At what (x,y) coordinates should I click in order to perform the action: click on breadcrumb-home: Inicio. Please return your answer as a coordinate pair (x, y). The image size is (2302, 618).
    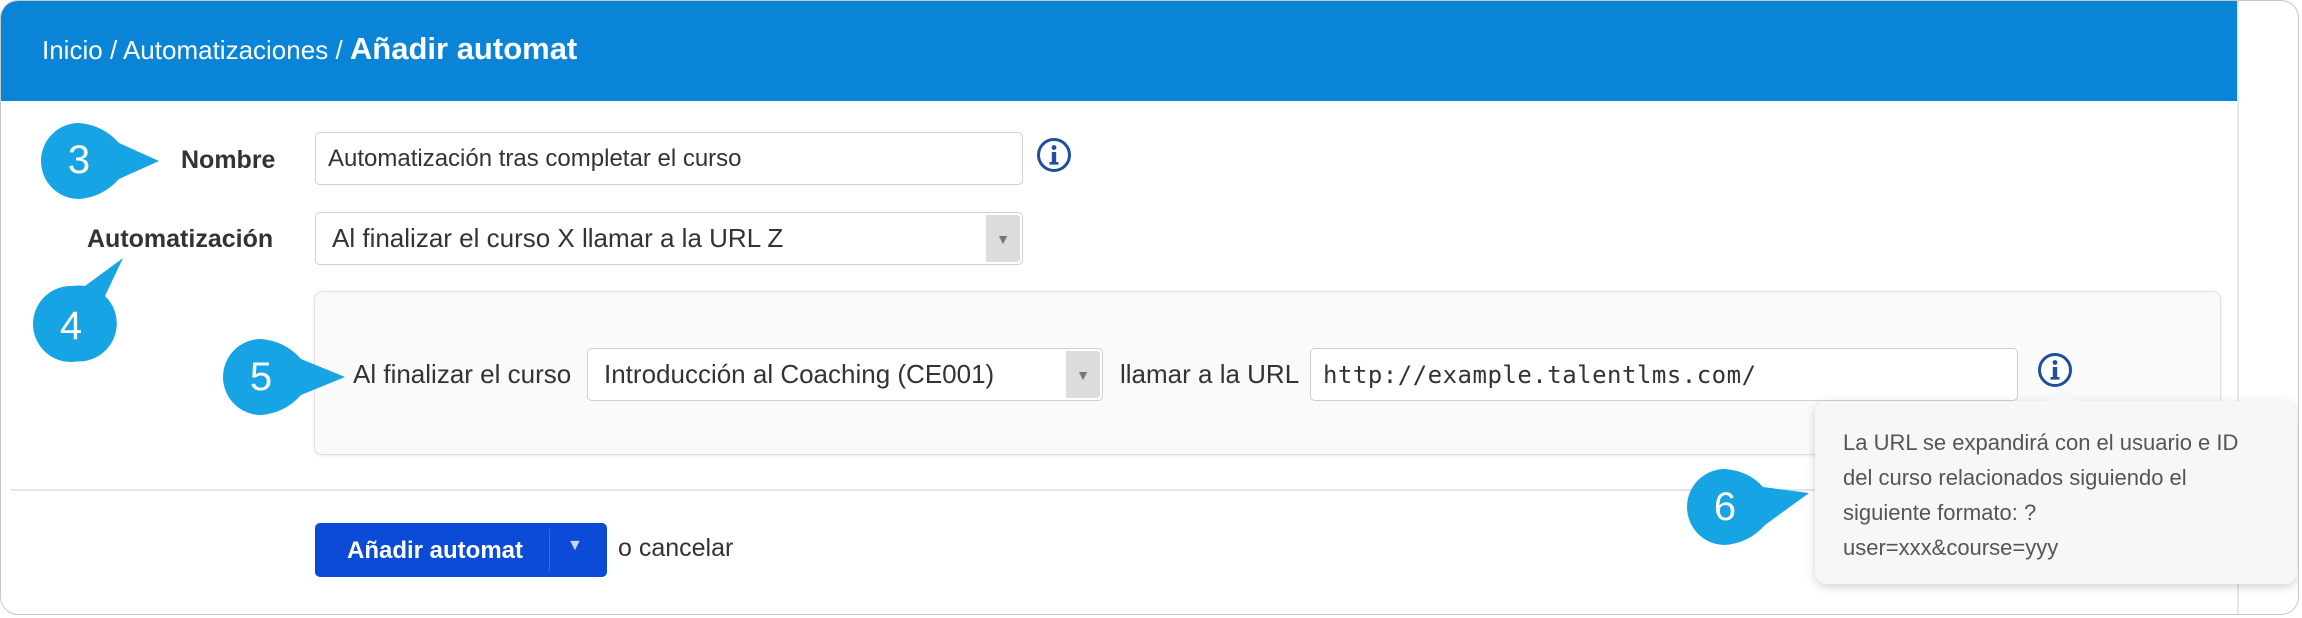
    Looking at the image, I should click on (72, 50).